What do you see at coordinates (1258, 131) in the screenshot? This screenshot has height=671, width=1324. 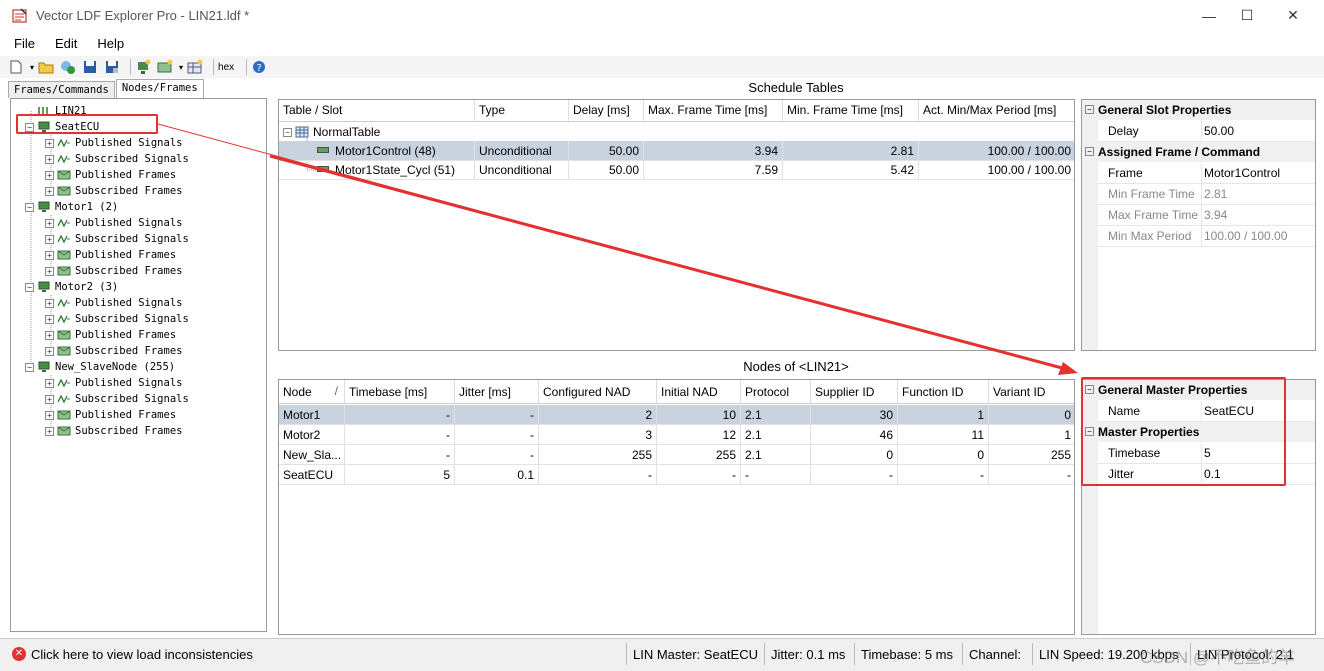 I see `prop-value-delay: 50.00` at bounding box center [1258, 131].